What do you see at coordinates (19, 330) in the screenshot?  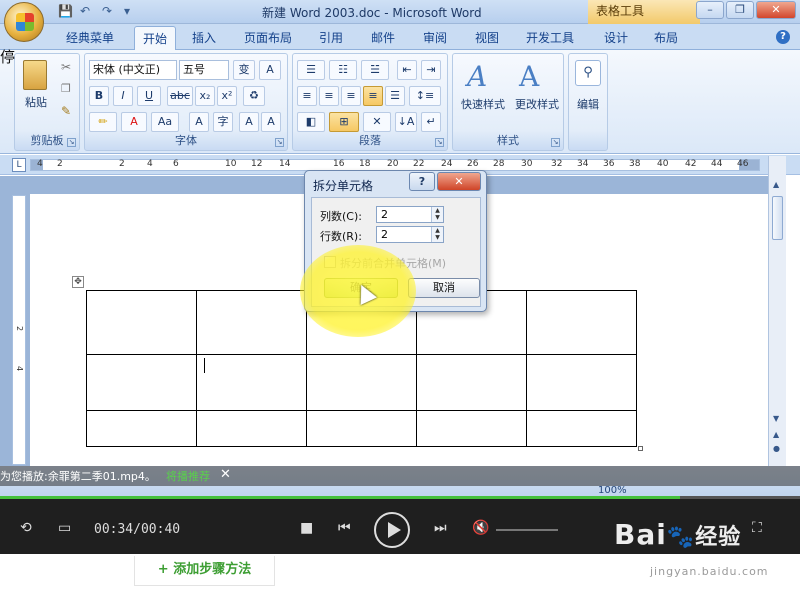 I see `vertical-ruler: 2 4` at bounding box center [19, 330].